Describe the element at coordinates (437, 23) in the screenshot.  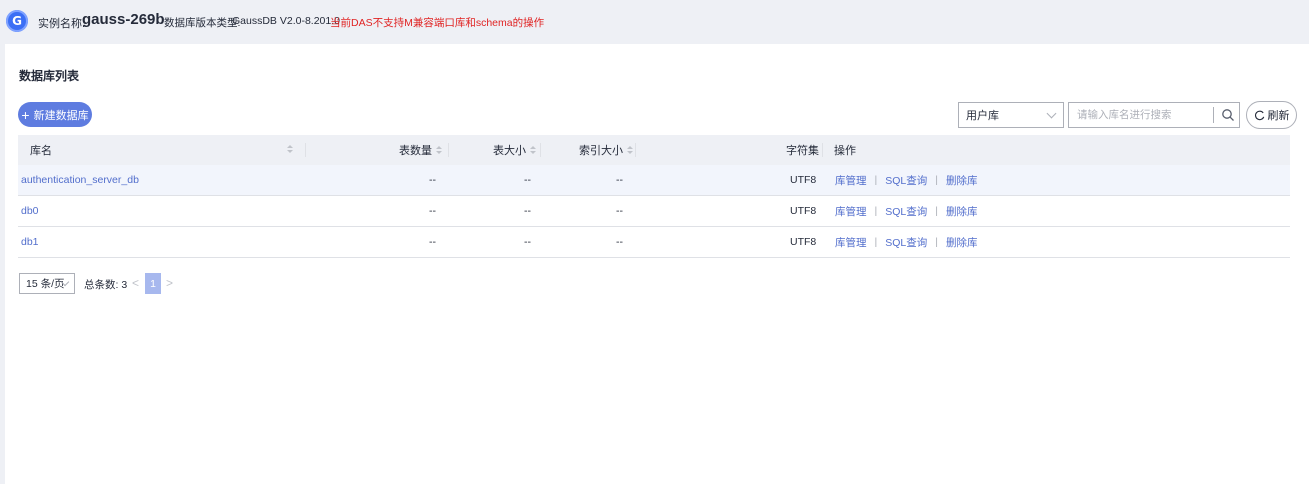
I see `compat-warning: 当前DAS不支持M兼容端口库和schema的操作` at that location.